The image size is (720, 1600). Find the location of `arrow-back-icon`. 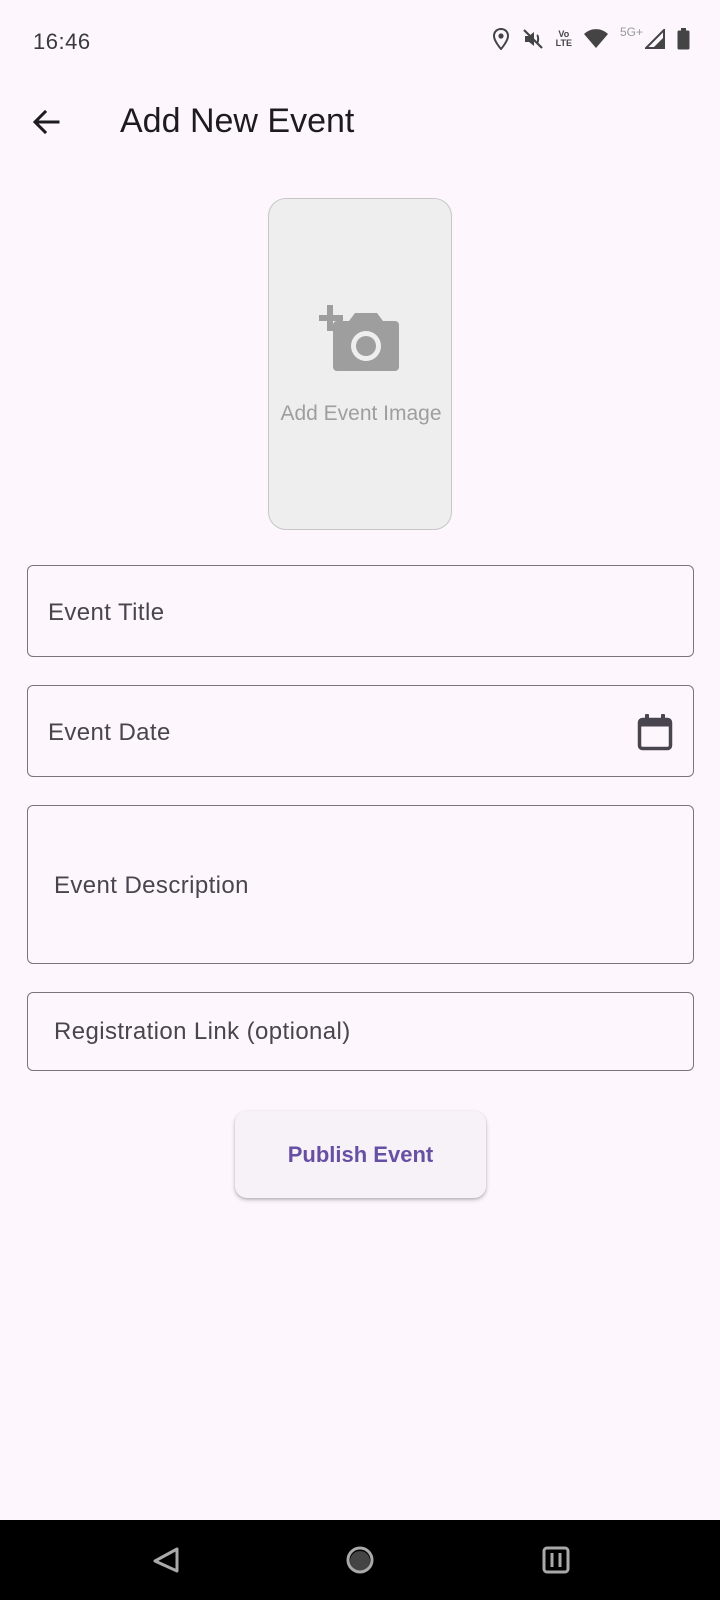

arrow-back-icon is located at coordinates (46, 124).